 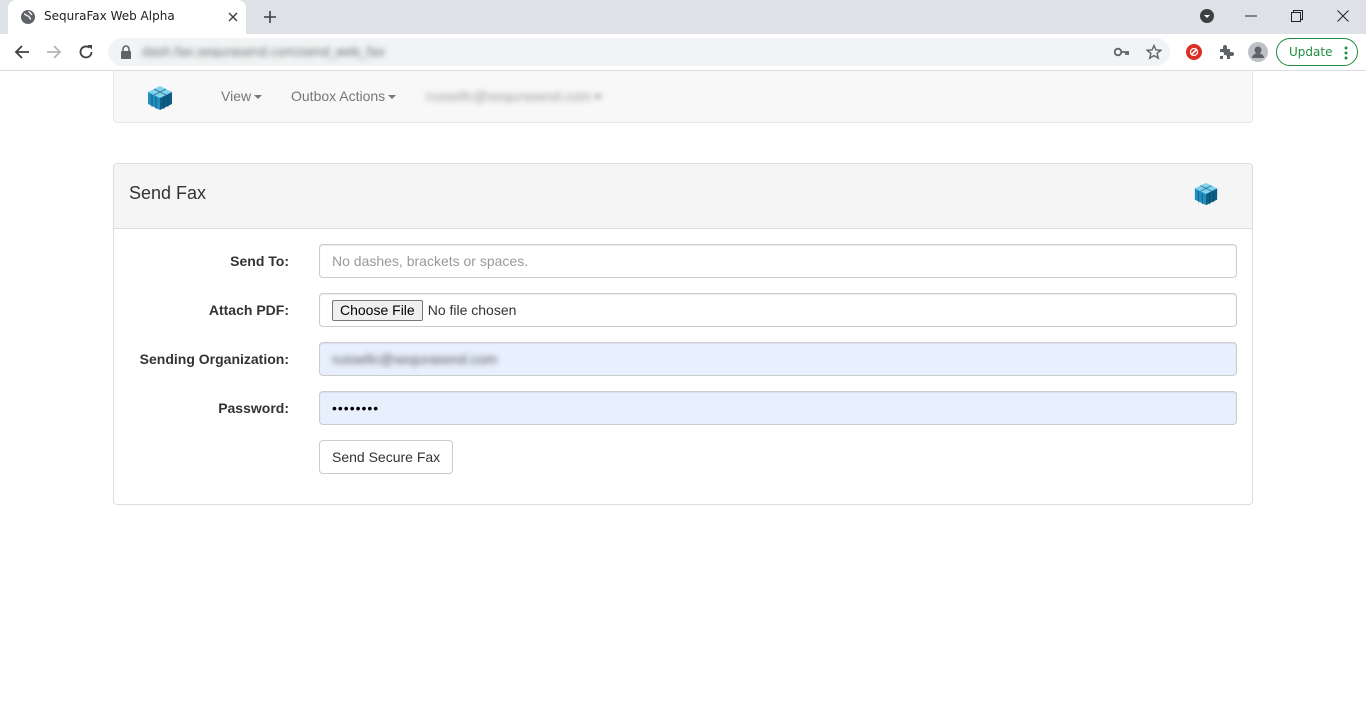 What do you see at coordinates (778, 408) in the screenshot?
I see `password-input: ••••••••` at bounding box center [778, 408].